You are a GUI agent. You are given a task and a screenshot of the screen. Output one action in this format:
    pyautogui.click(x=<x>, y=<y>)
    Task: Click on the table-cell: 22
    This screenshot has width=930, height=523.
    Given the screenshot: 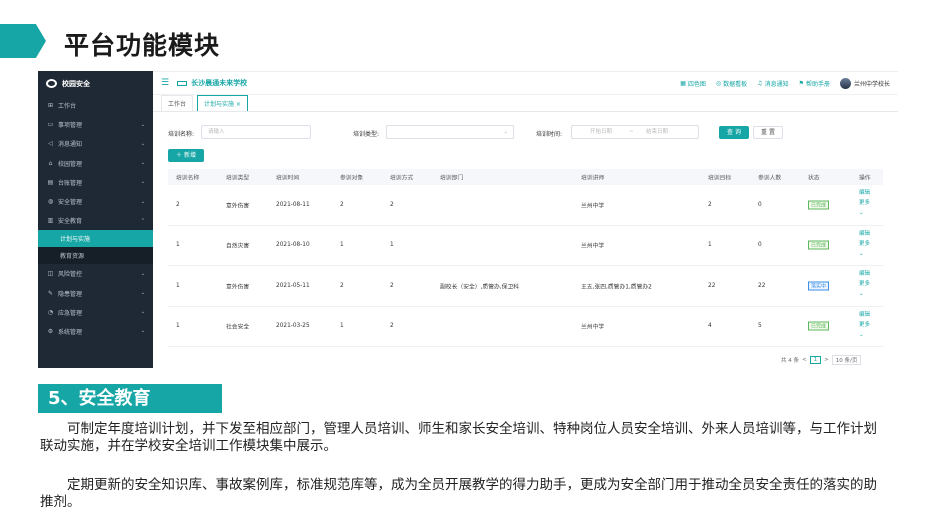 What is the action you would take?
    pyautogui.click(x=712, y=285)
    